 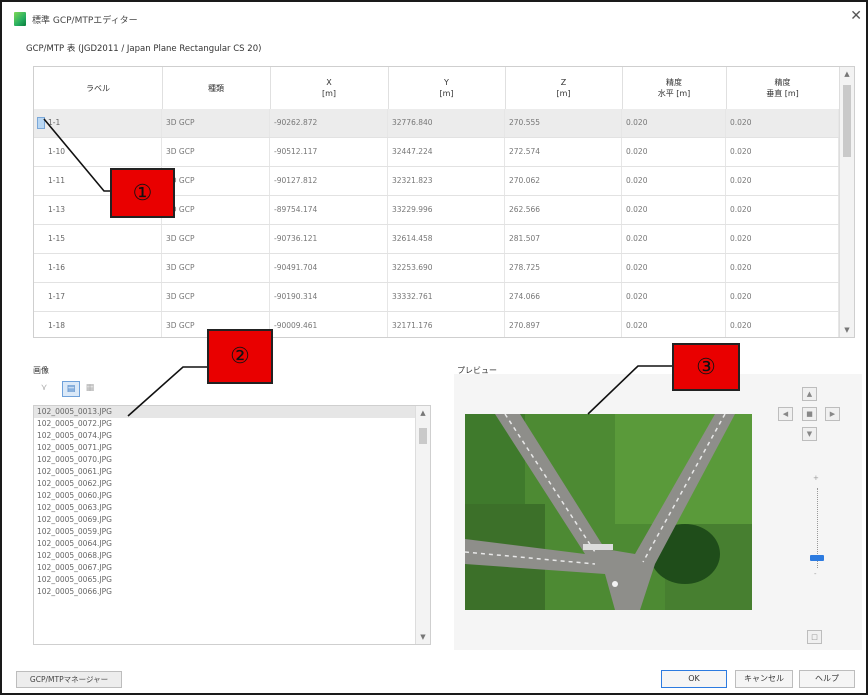 What do you see at coordinates (240, 356) in the screenshot?
I see `callout-2: ②` at bounding box center [240, 356].